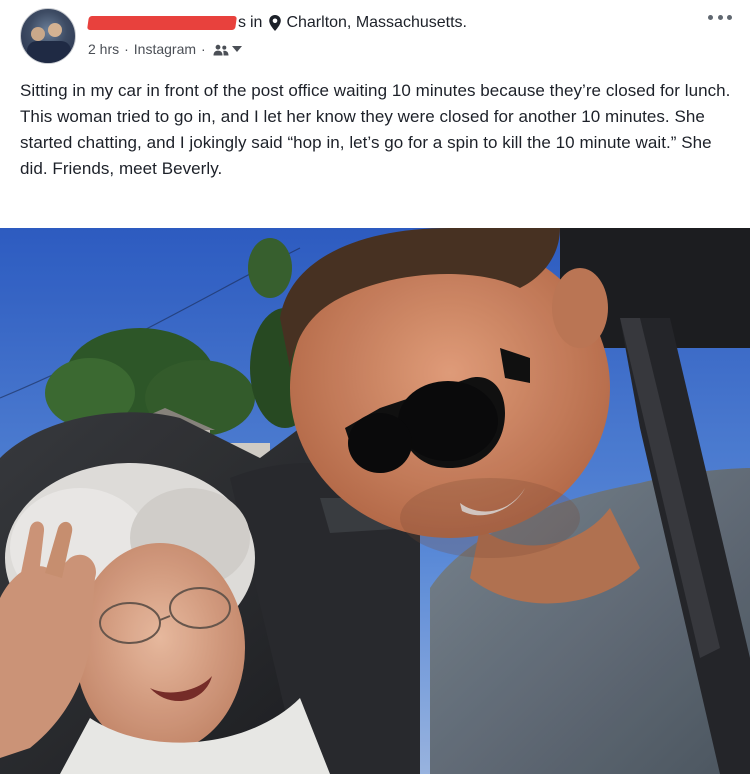 This screenshot has height=774, width=750. What do you see at coordinates (242, 23) in the screenshot?
I see `author-name-suffix: s` at bounding box center [242, 23].